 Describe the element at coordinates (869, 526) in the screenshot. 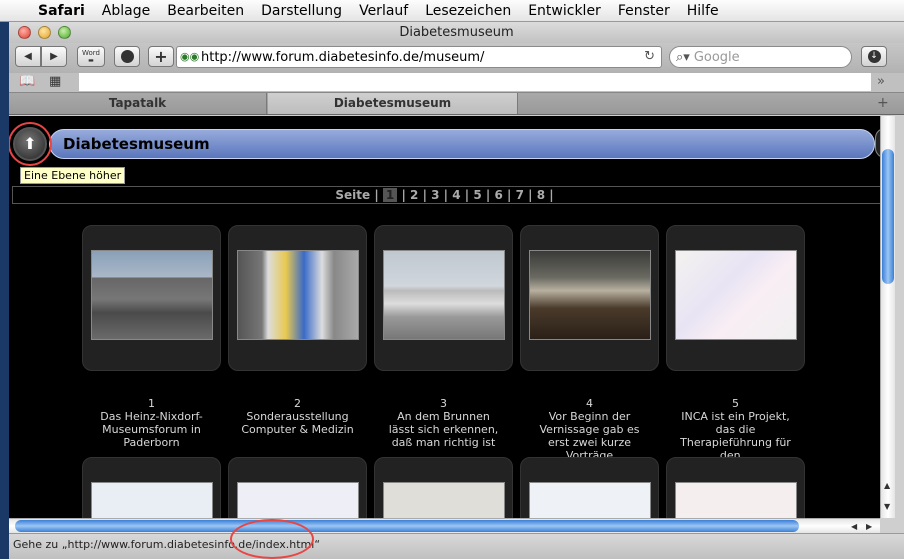

I see `scroll-right-arrow-icon: ▶` at that location.